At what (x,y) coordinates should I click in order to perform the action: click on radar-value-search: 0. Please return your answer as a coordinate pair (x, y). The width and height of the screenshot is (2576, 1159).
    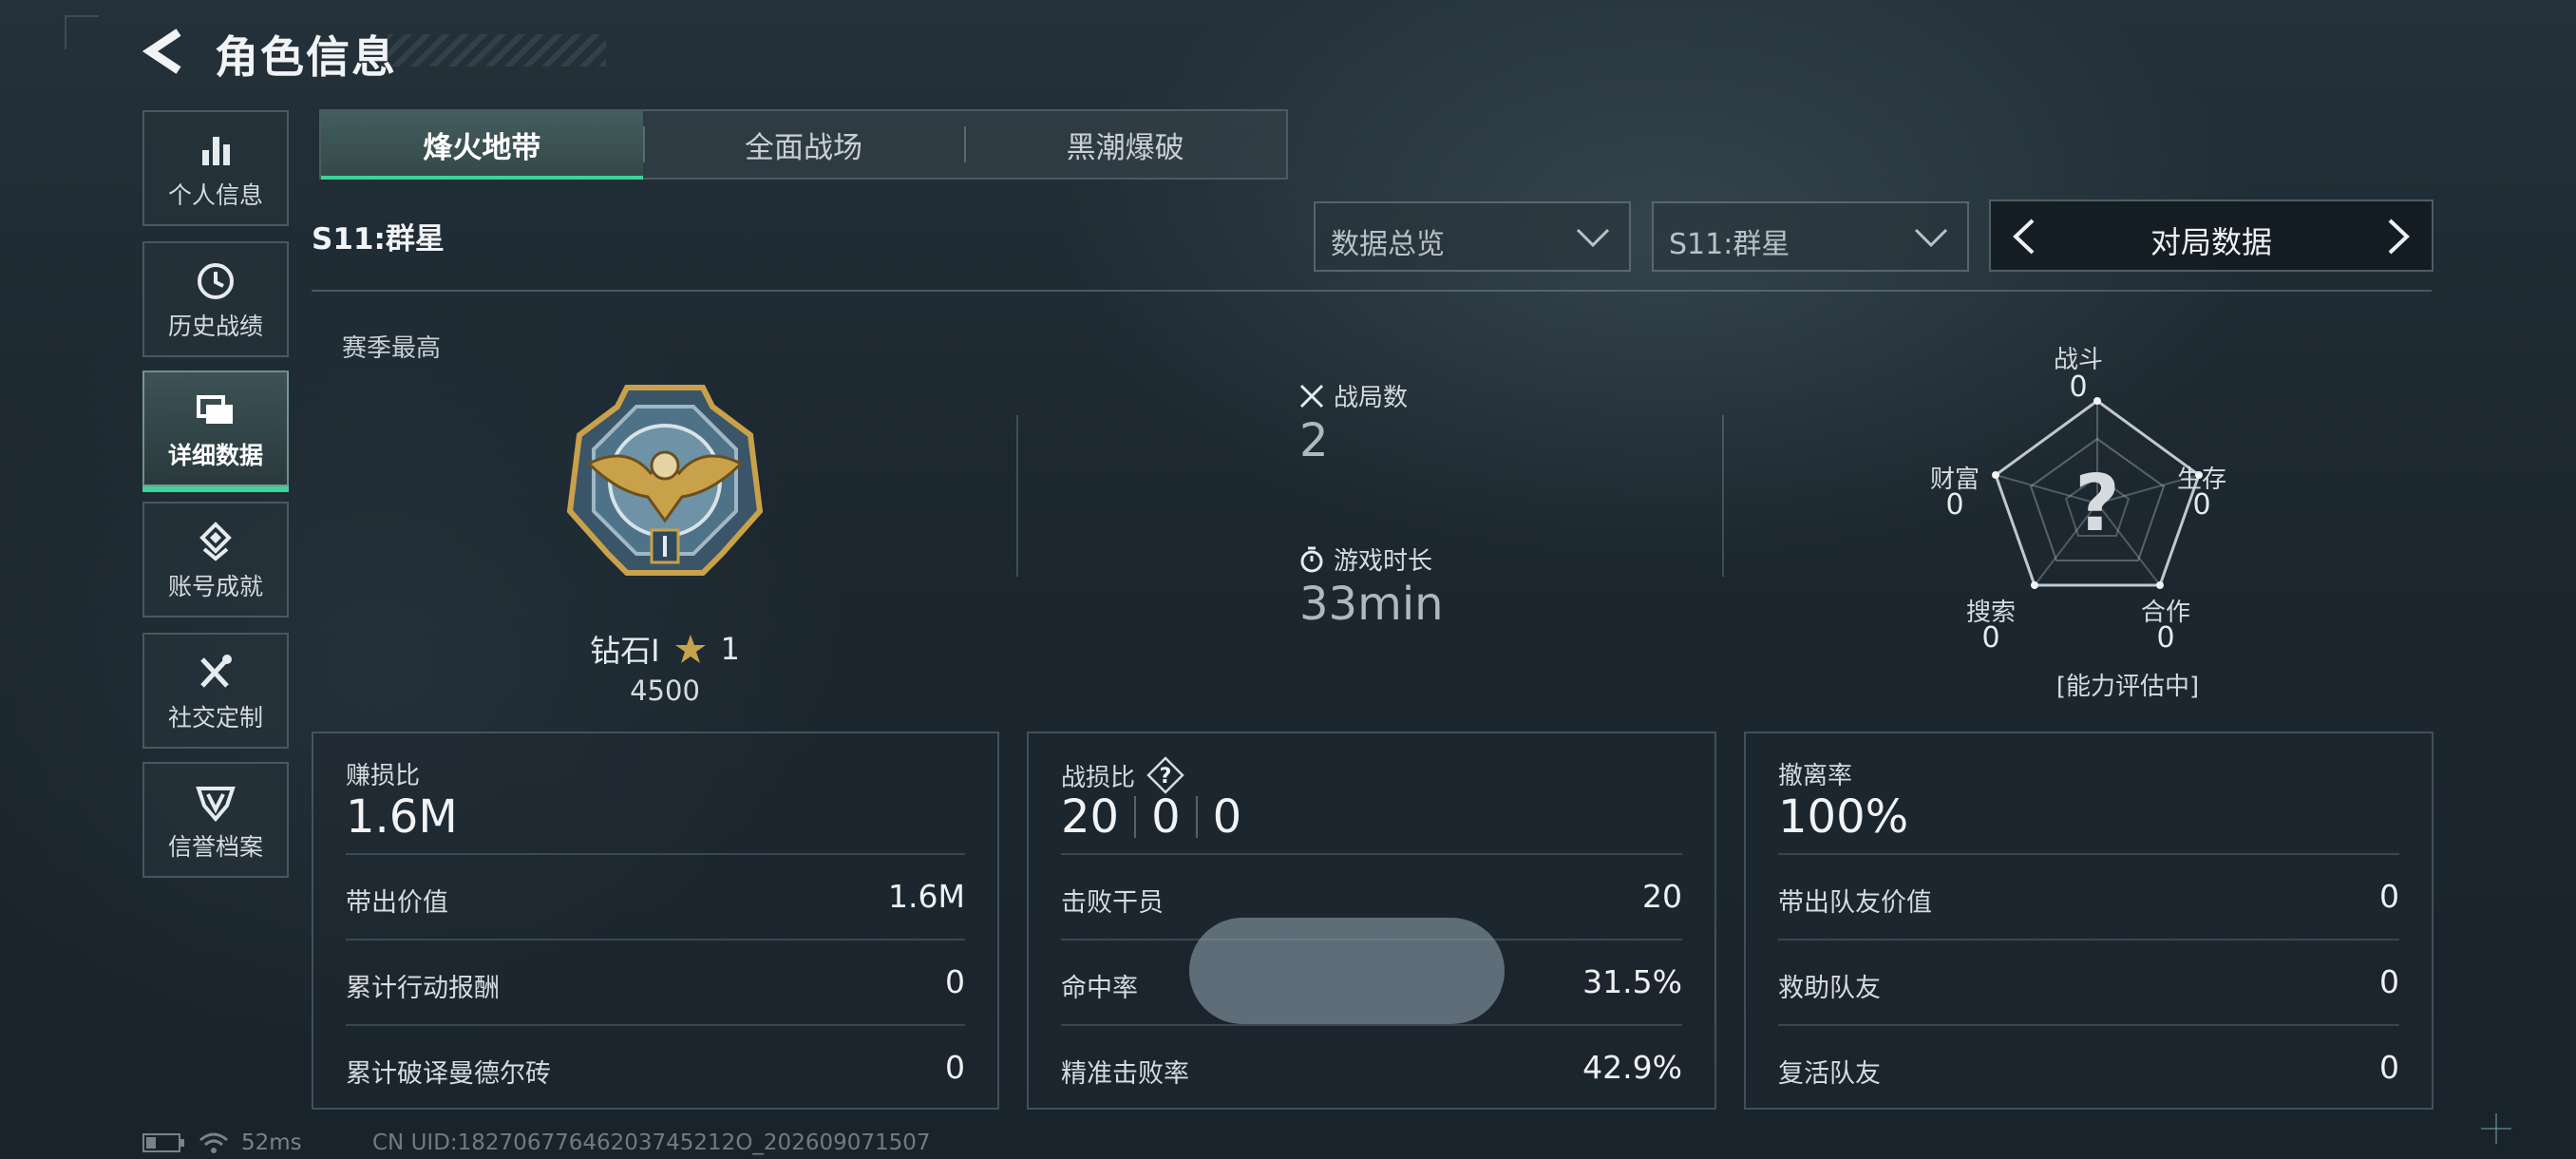
    Looking at the image, I should click on (1990, 638).